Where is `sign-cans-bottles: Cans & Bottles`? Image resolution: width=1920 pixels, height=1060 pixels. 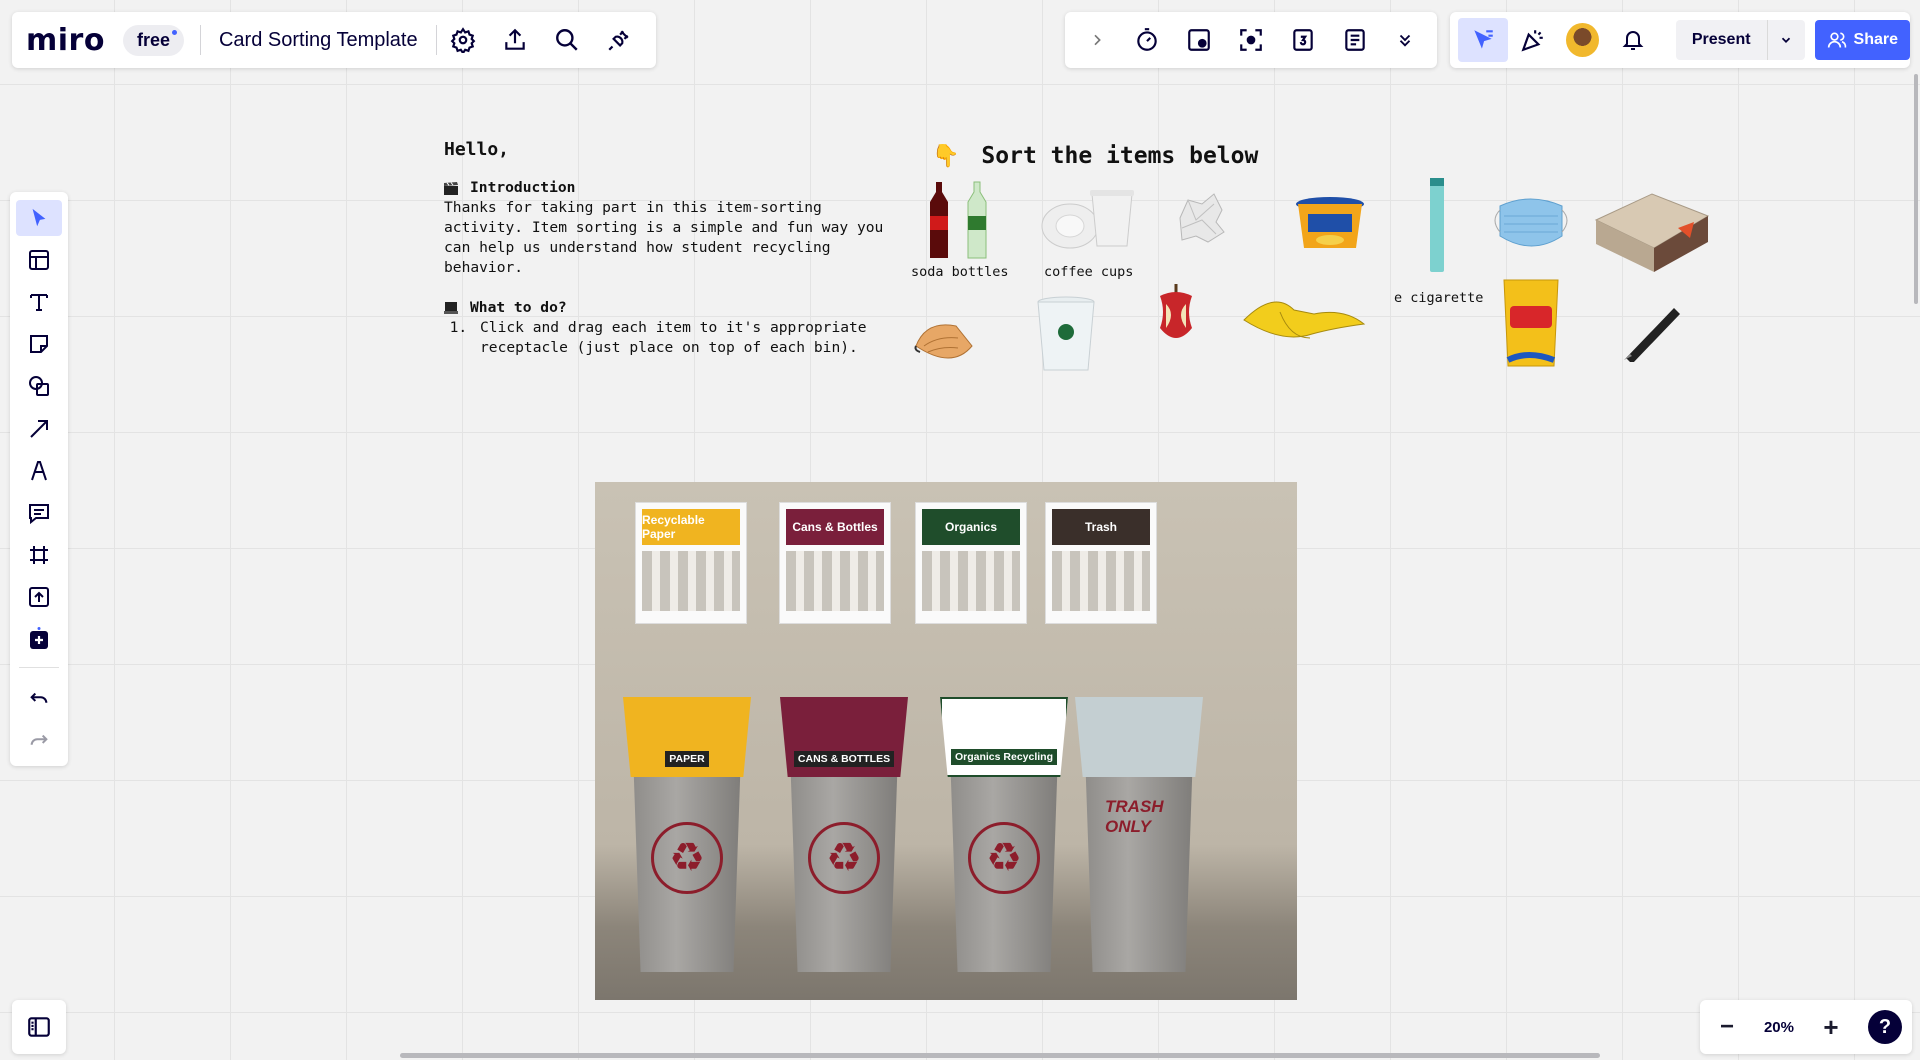 sign-cans-bottles: Cans & Bottles is located at coordinates (835, 563).